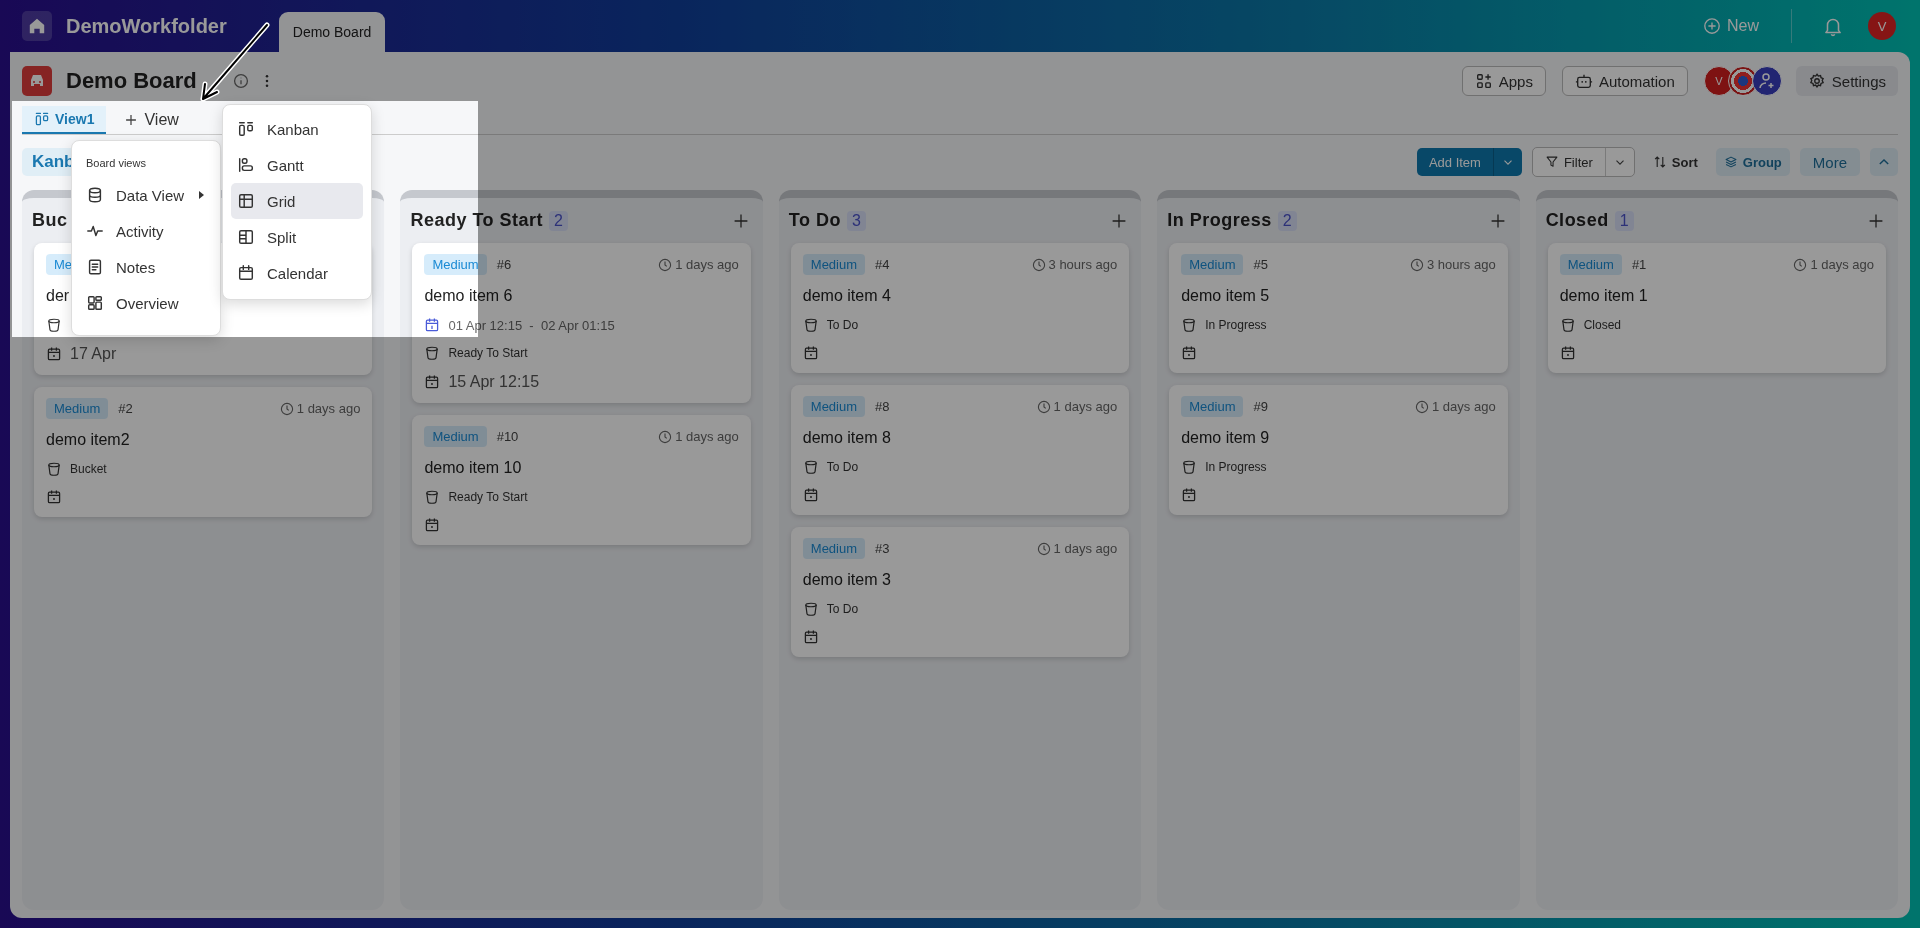  What do you see at coordinates (88, 440) in the screenshot?
I see `item-title: demo item2` at bounding box center [88, 440].